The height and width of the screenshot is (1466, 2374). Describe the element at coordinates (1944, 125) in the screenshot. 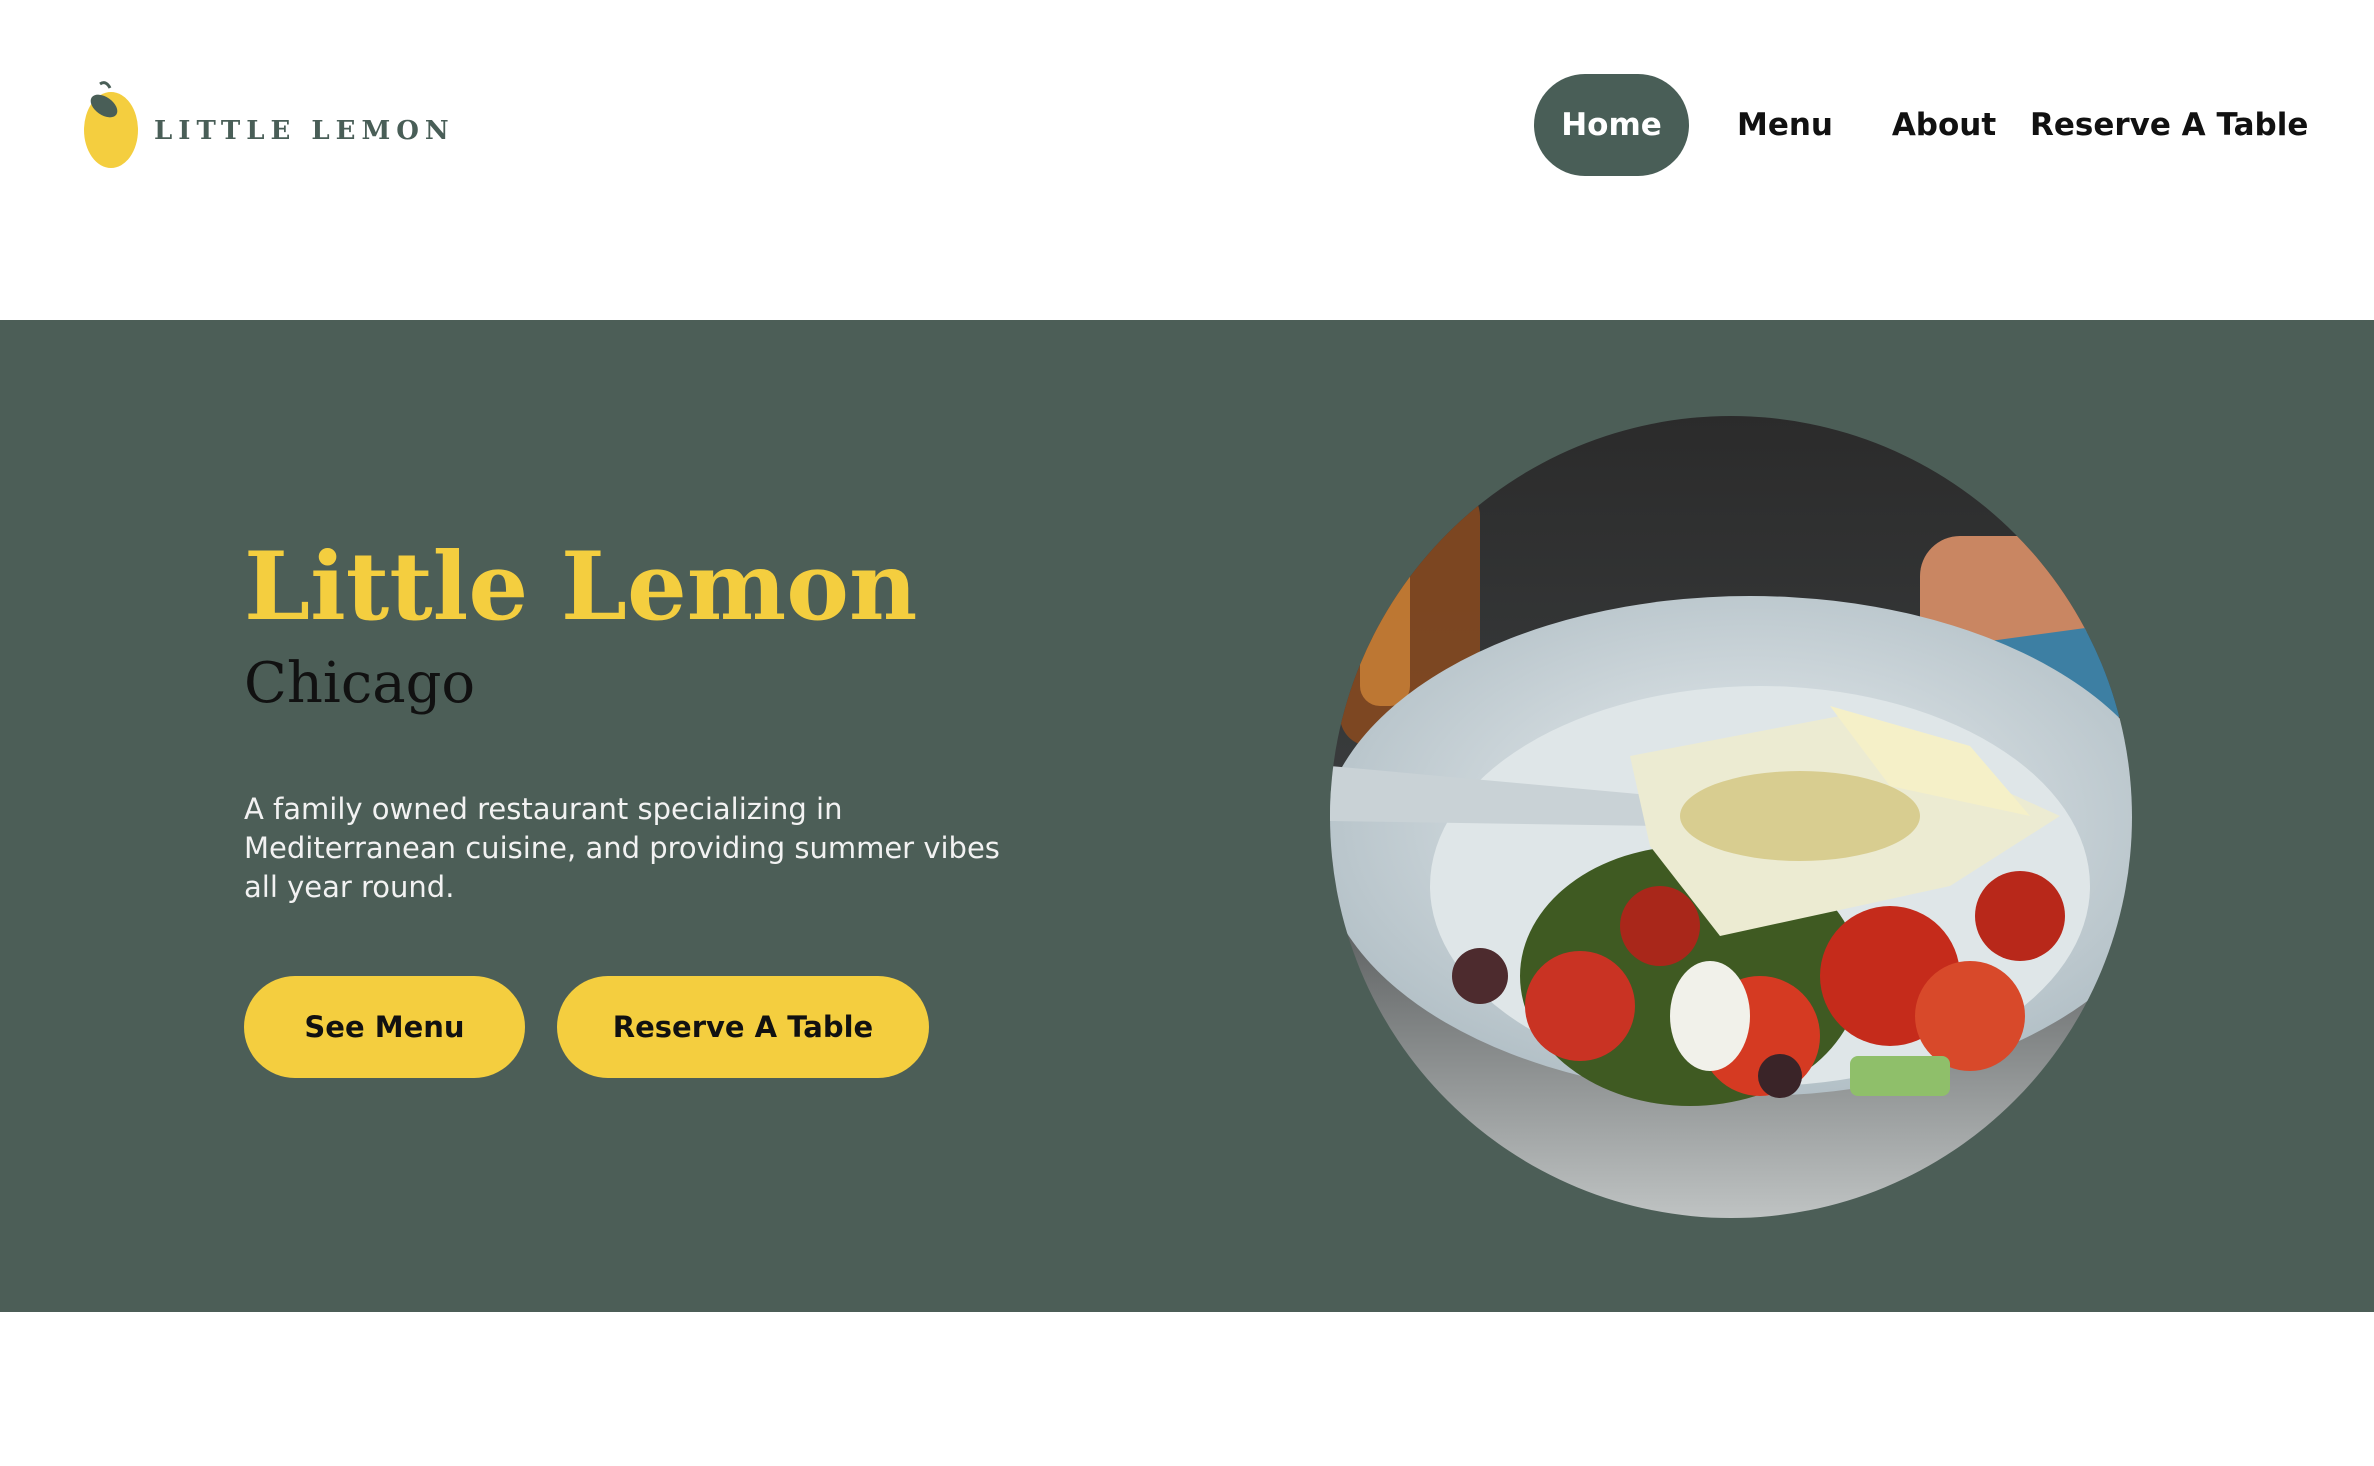

I see `nav-about: About` at that location.